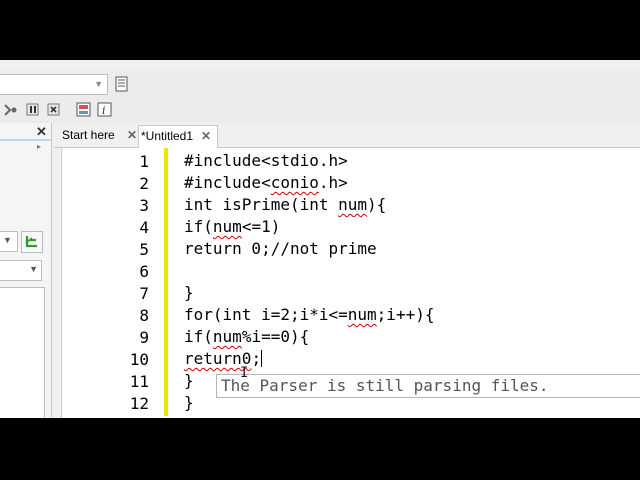 Image resolution: width=640 pixels, height=480 pixels. I want to click on line-number: 6, so click(144, 271).